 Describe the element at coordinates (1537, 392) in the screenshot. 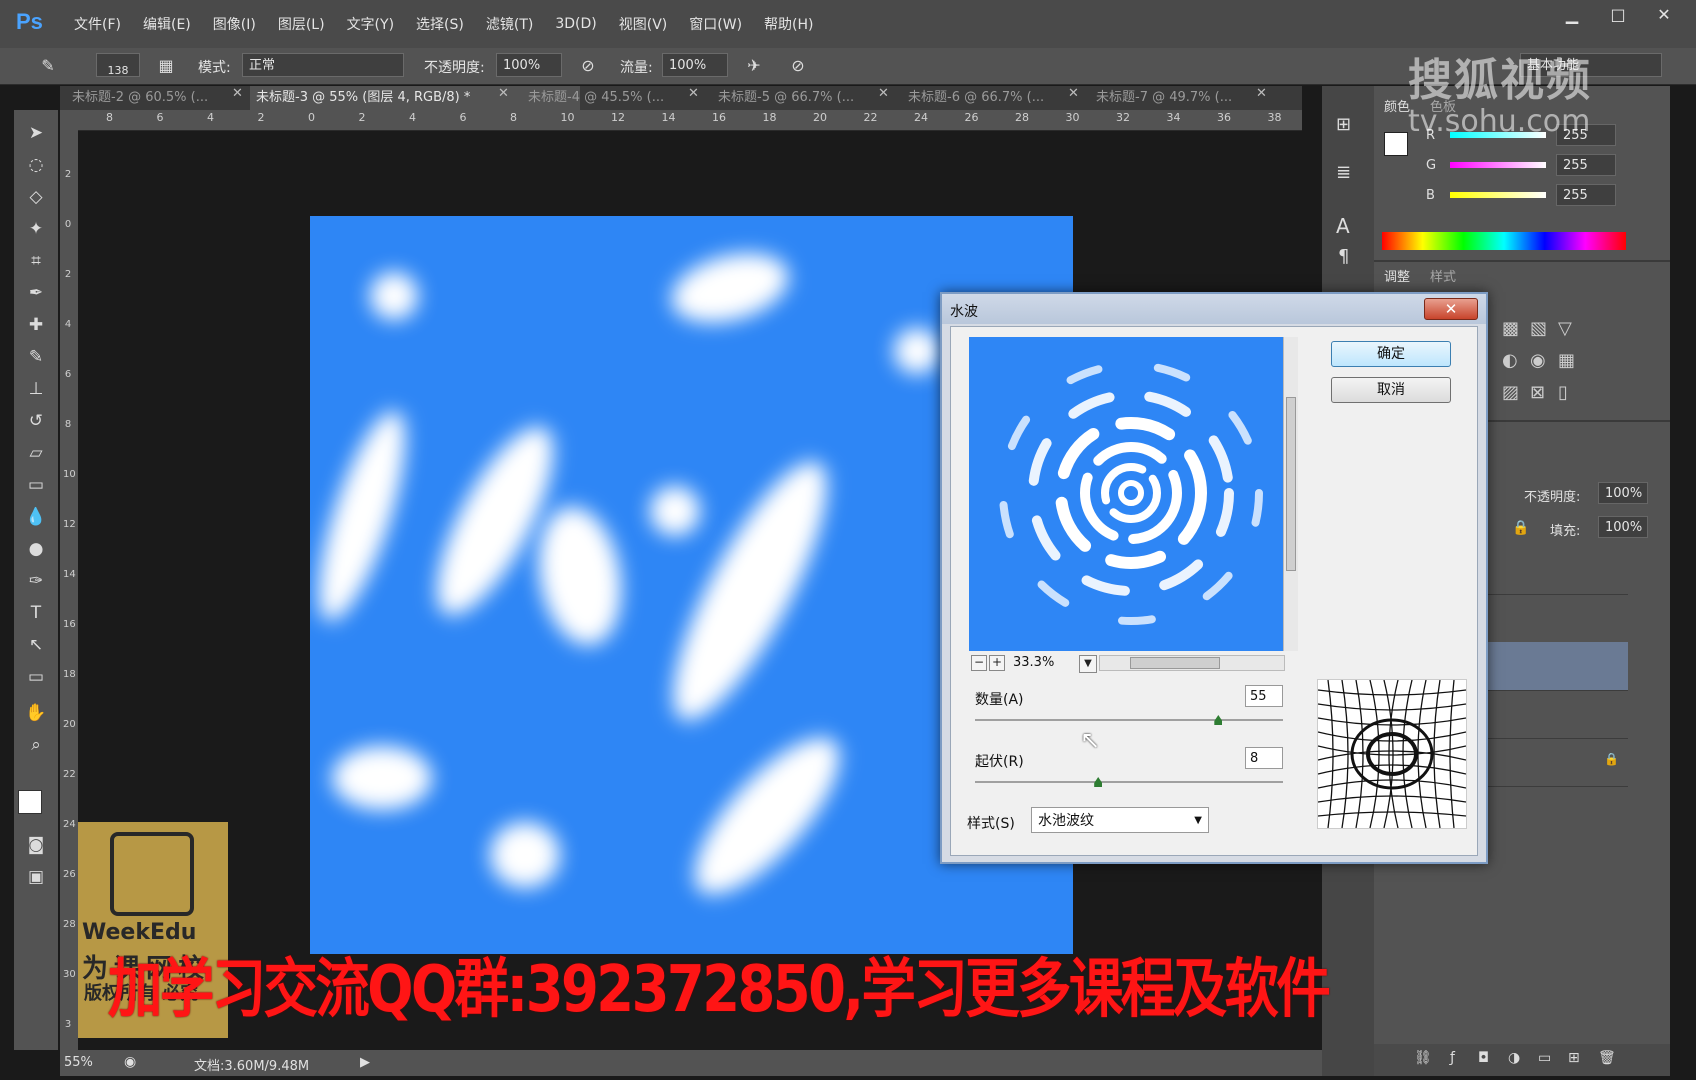

I see `selective-color-icon: ⊠` at that location.